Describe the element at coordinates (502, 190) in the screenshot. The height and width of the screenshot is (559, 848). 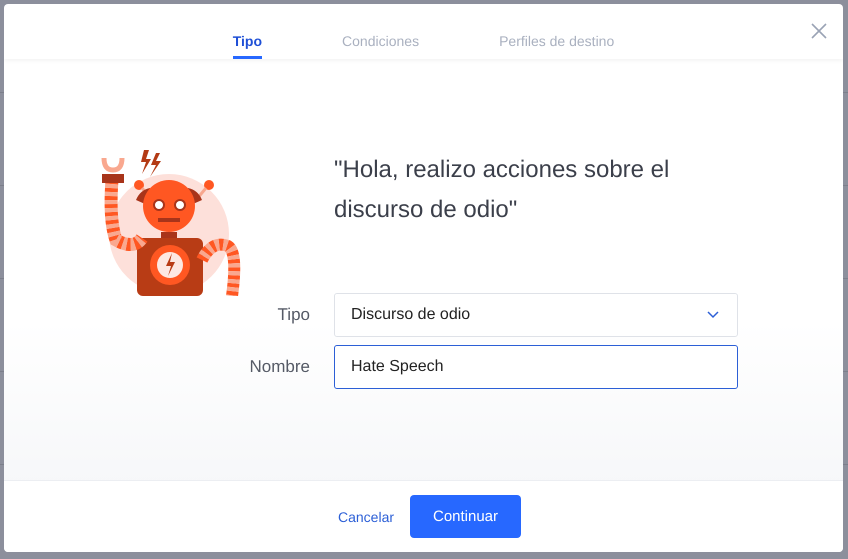
I see `dialog-heading: "Hola, realizo acciones sobre el discurso de odio"` at that location.